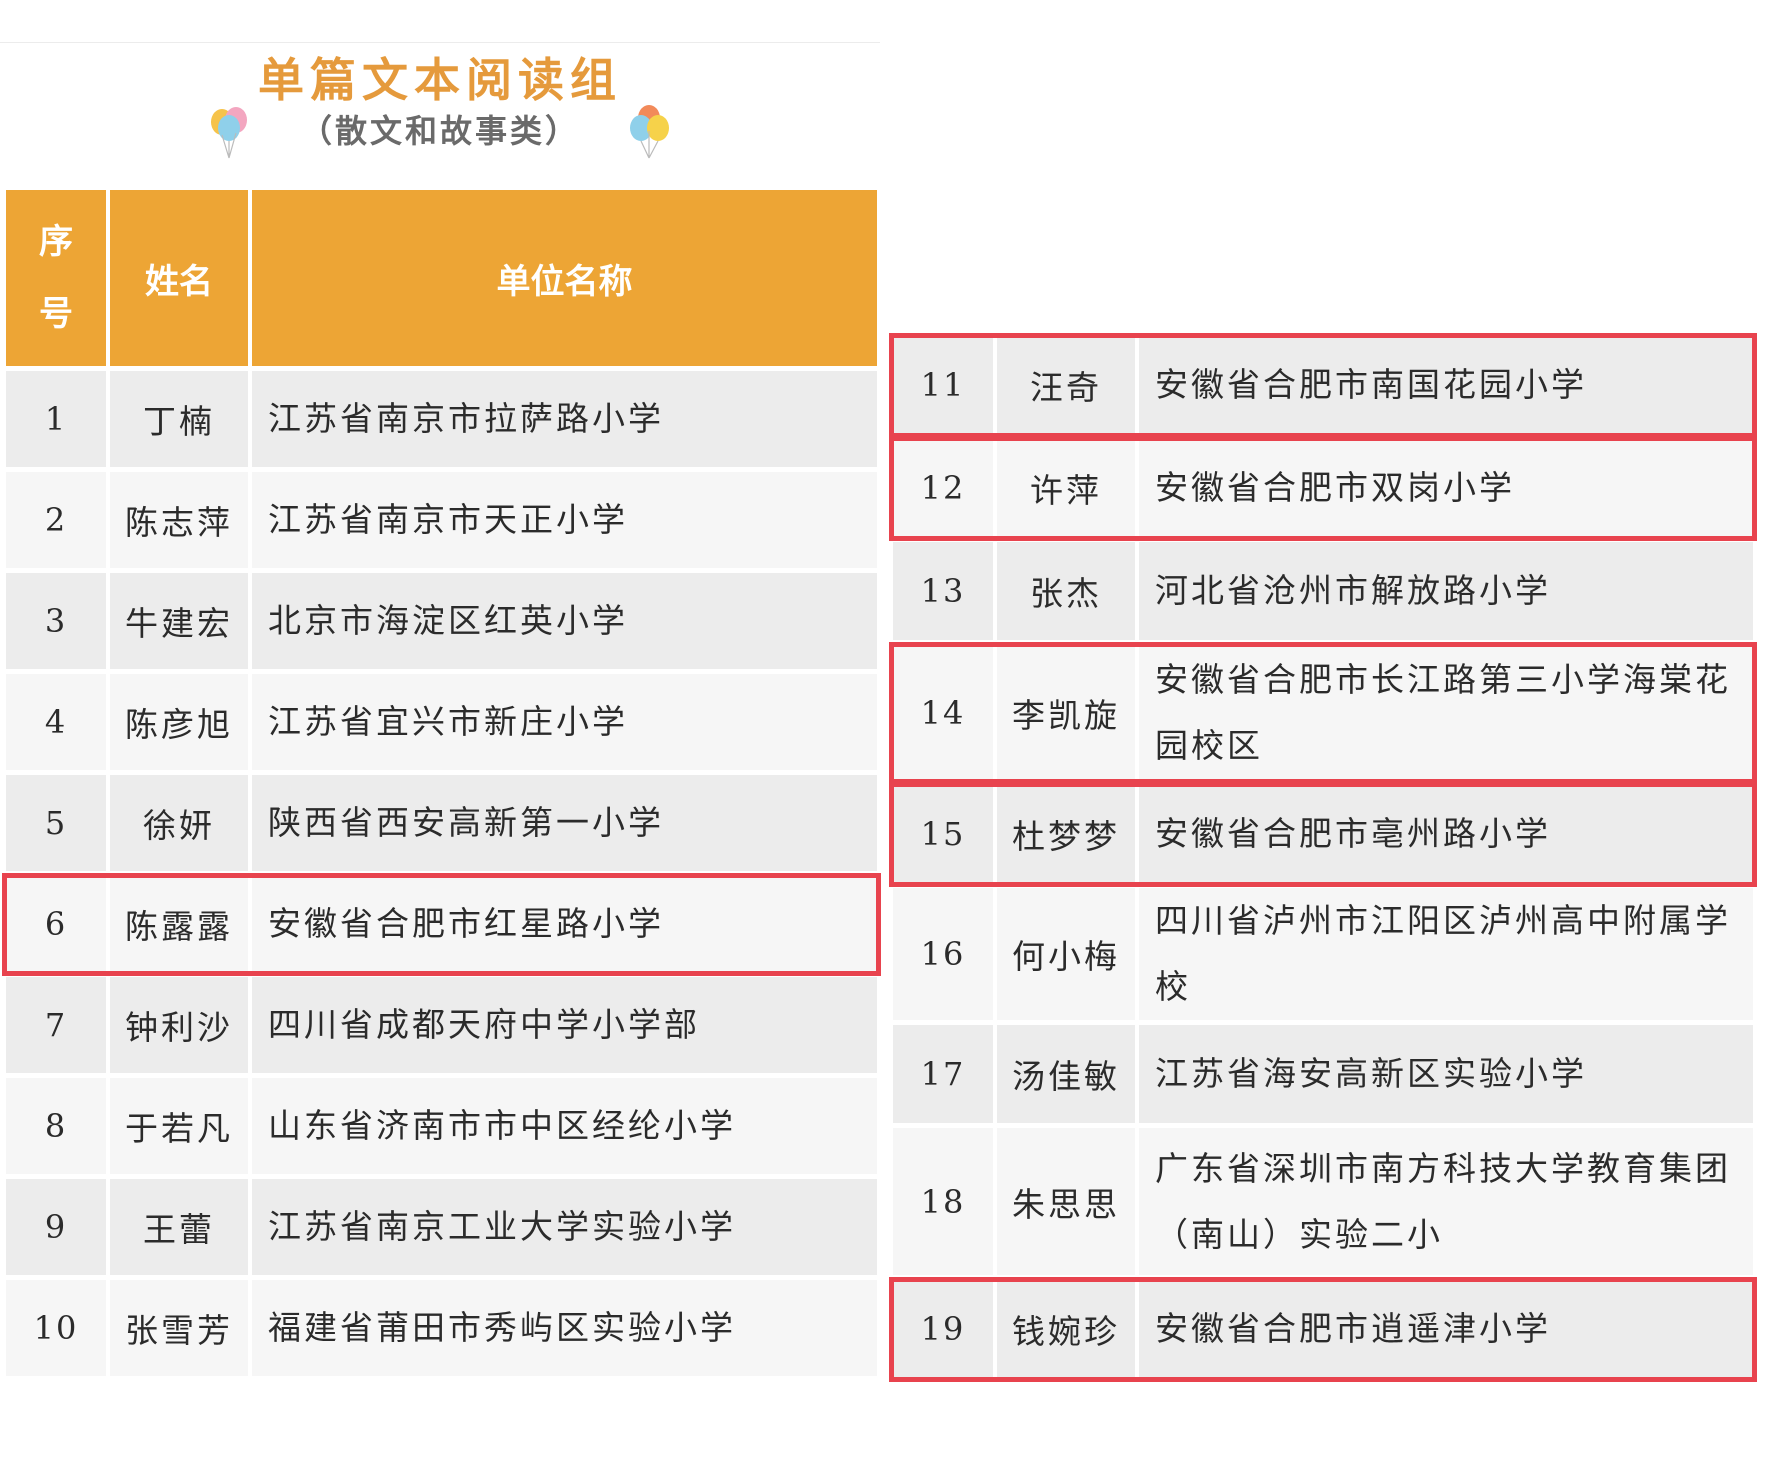 The width and height of the screenshot is (1766, 1470). What do you see at coordinates (564, 618) in the screenshot?
I see `row-unit: 北京市海淀区红英小学` at bounding box center [564, 618].